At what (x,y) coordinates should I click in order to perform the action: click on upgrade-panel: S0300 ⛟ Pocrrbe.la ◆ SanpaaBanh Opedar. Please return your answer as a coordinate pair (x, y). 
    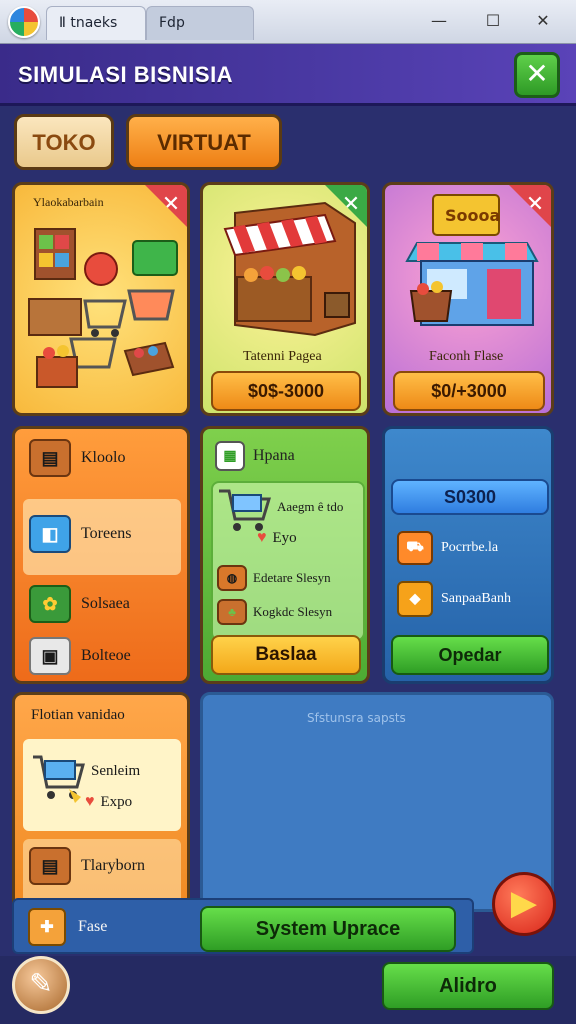
    Looking at the image, I should click on (468, 555).